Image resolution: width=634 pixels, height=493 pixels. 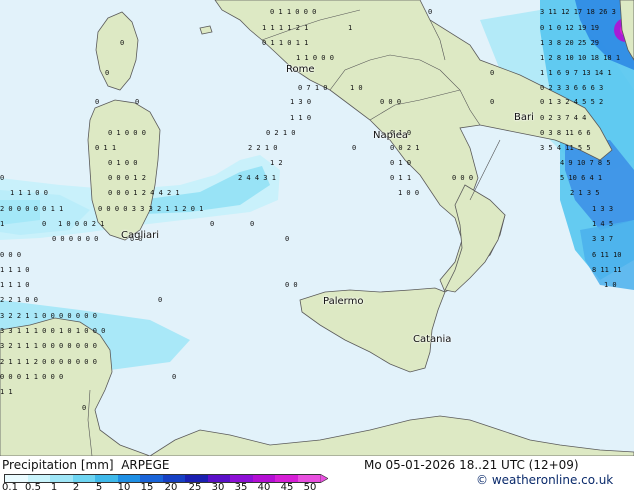 I want to click on svg-text: 1 4 5, so click(x=602, y=224).